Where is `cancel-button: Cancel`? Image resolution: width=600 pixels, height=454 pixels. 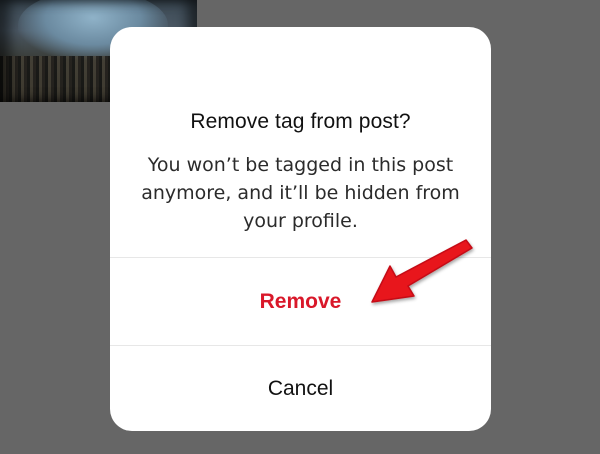
cancel-button: Cancel is located at coordinates (300, 388).